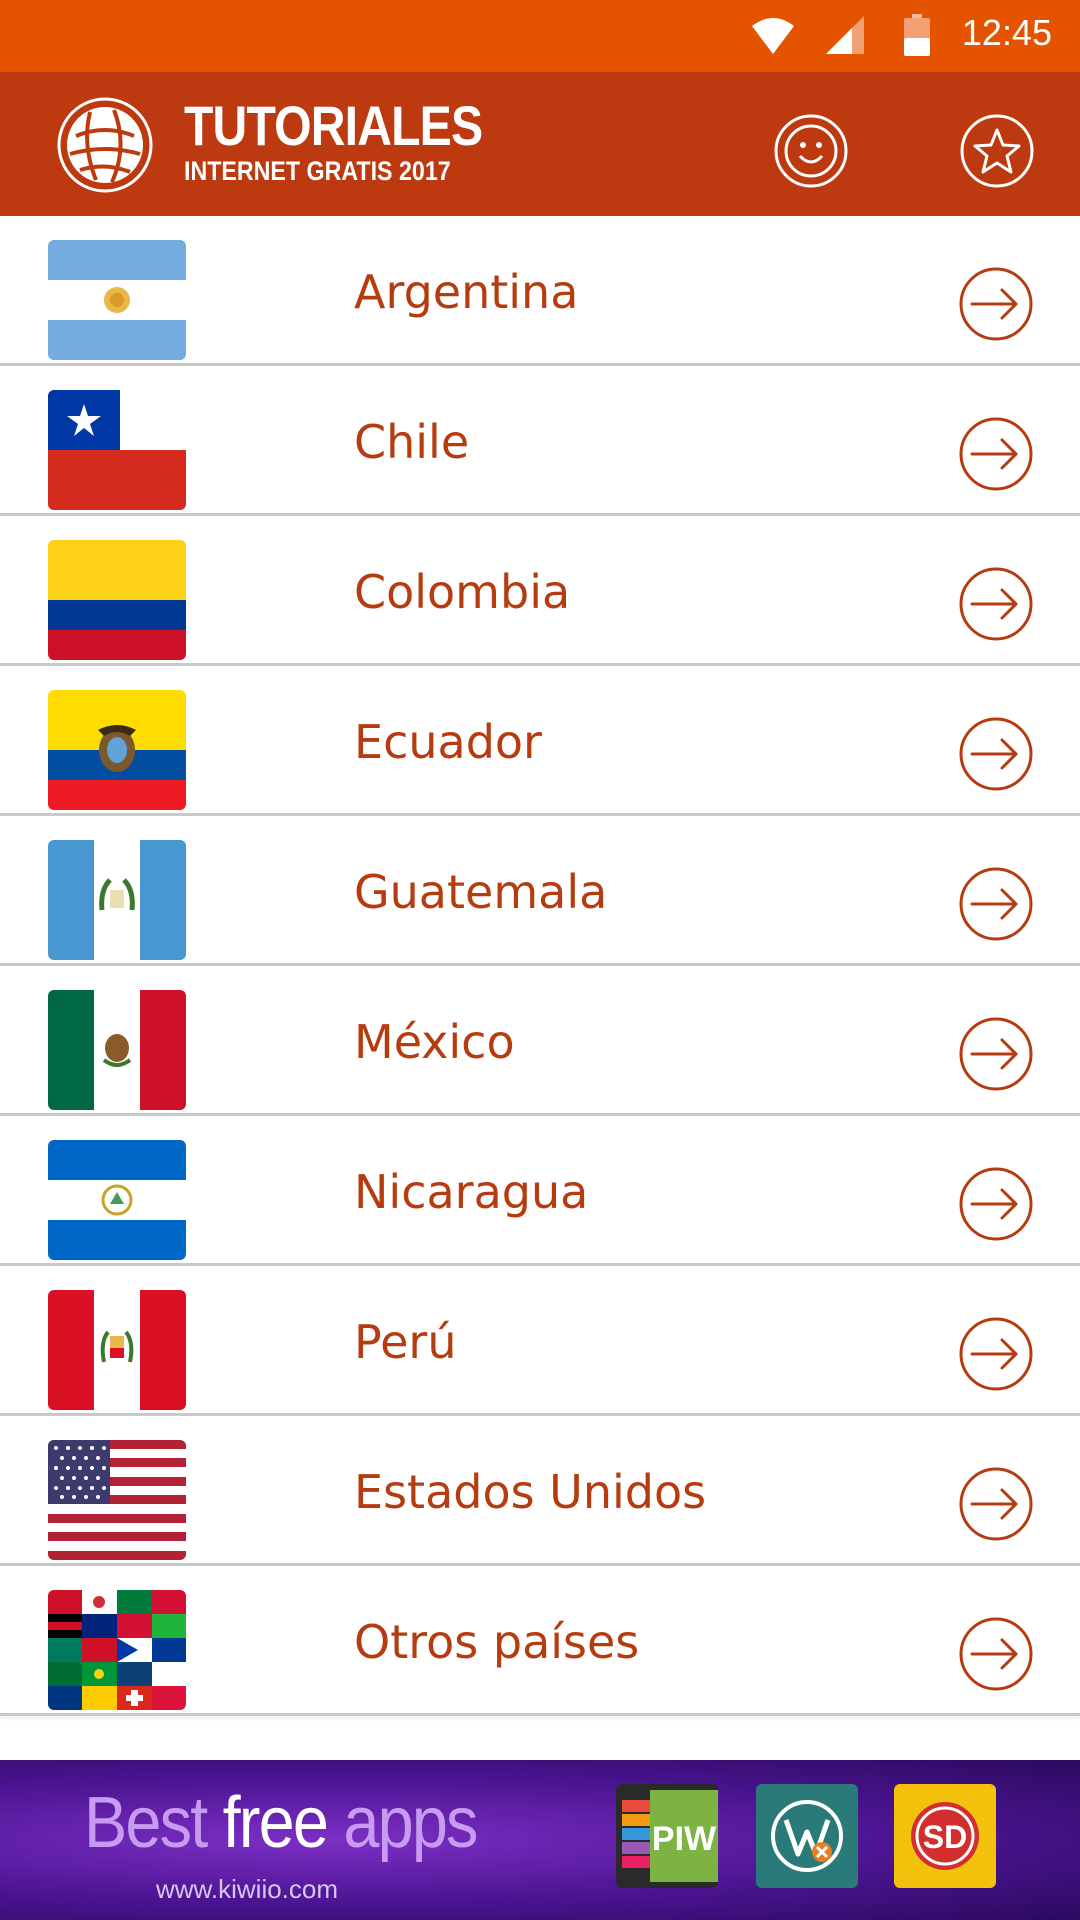  Describe the element at coordinates (117, 1500) in the screenshot. I see `usa-flag-icon` at that location.